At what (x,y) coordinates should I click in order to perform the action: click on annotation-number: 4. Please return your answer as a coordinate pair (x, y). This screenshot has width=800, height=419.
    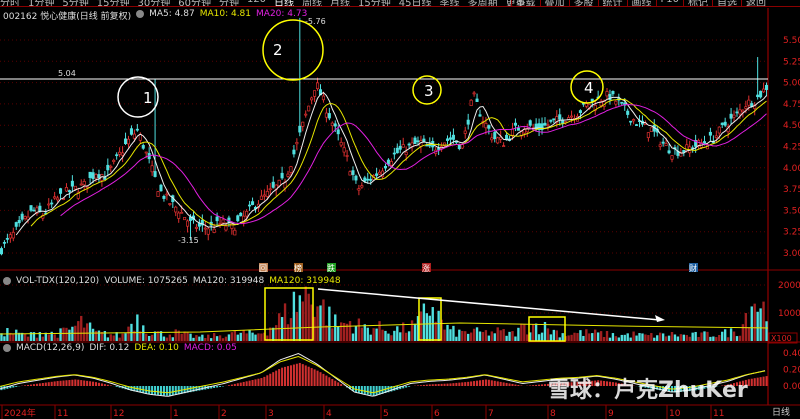
    Looking at the image, I should click on (589, 88).